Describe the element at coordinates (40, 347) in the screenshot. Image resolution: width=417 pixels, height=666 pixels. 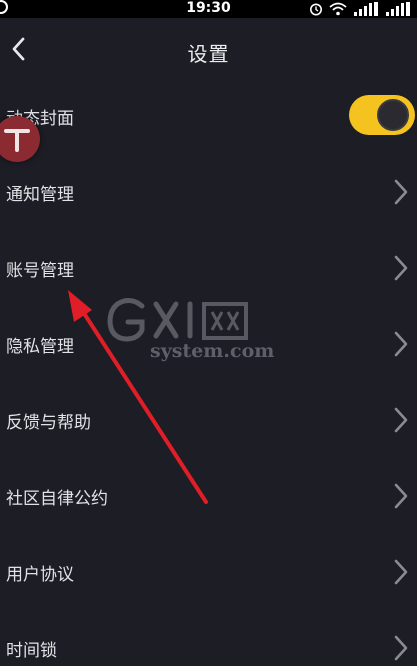
I see `settings-item-label: 隐私管理` at that location.